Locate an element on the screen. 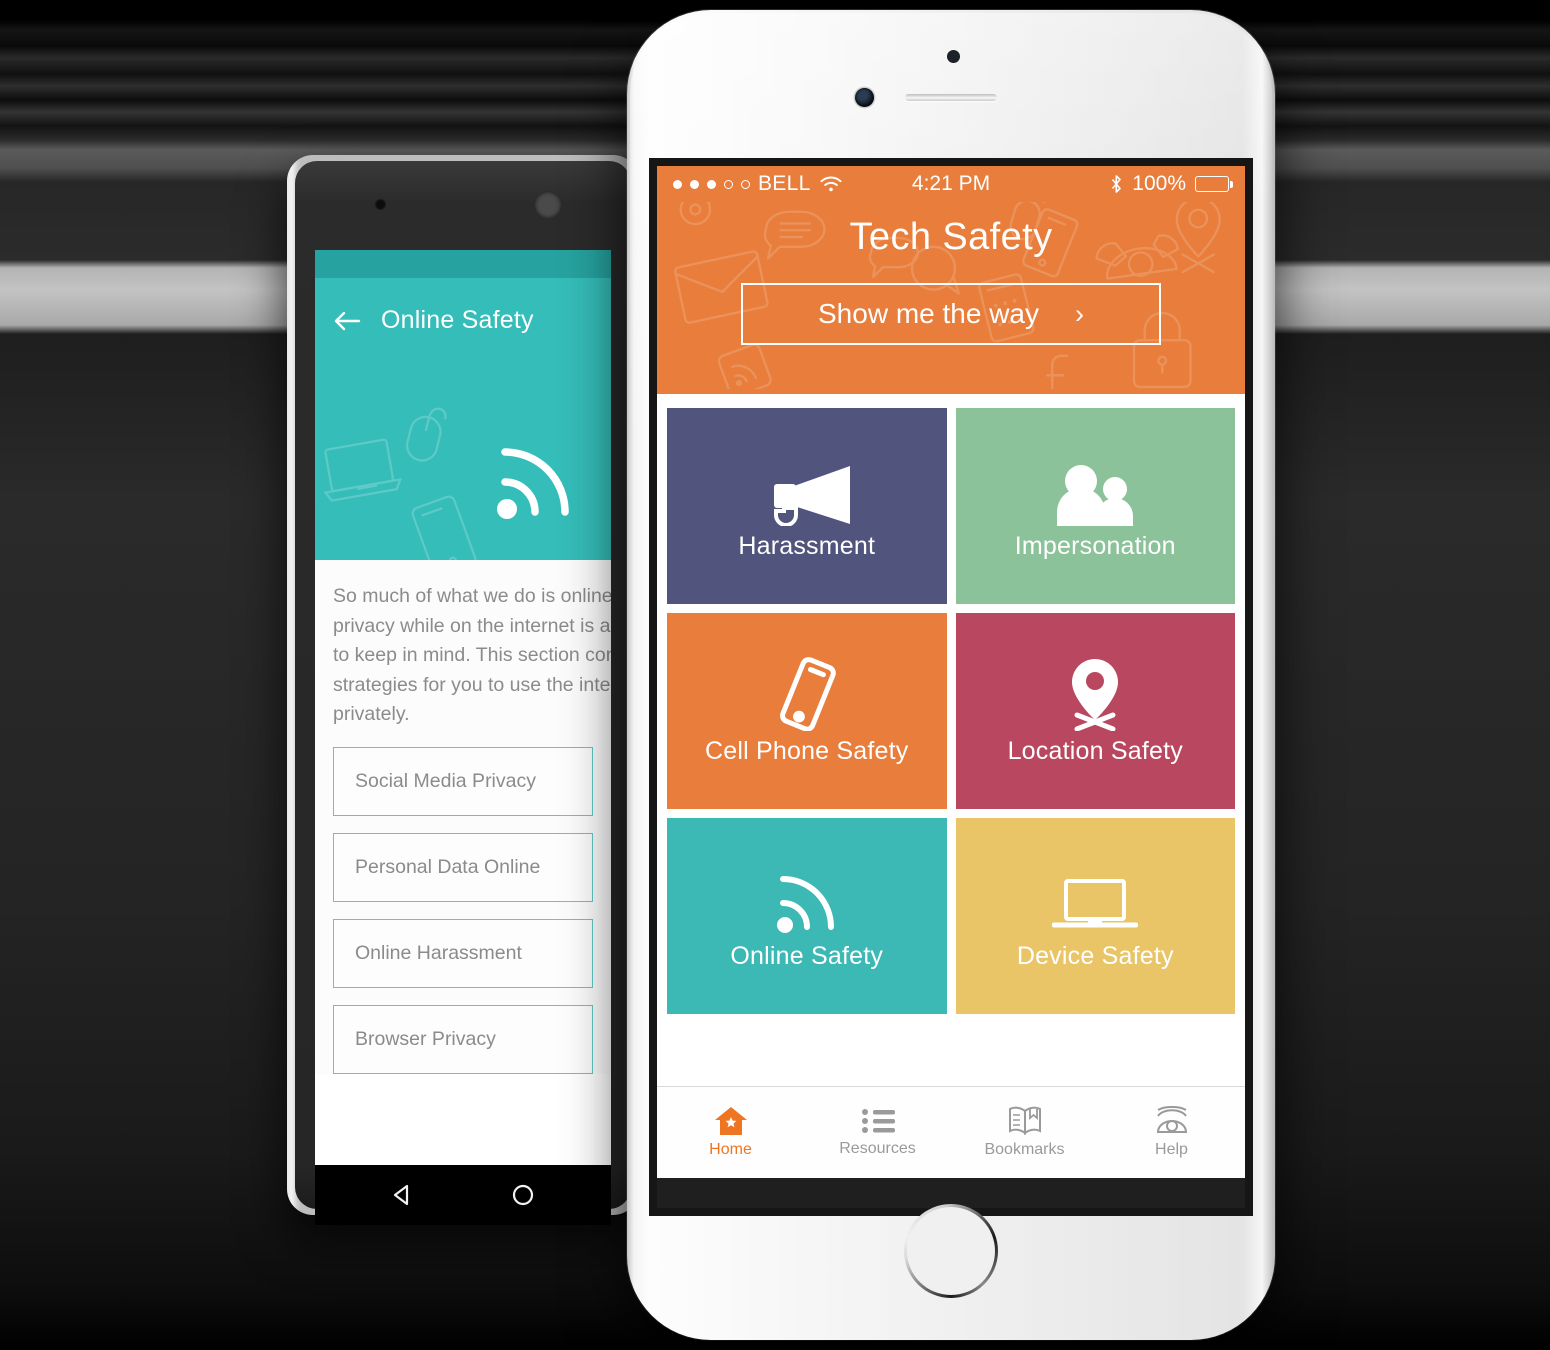 This screenshot has height=1350, width=1550. list-item-label: Personal Data Online is located at coordinates (448, 866).